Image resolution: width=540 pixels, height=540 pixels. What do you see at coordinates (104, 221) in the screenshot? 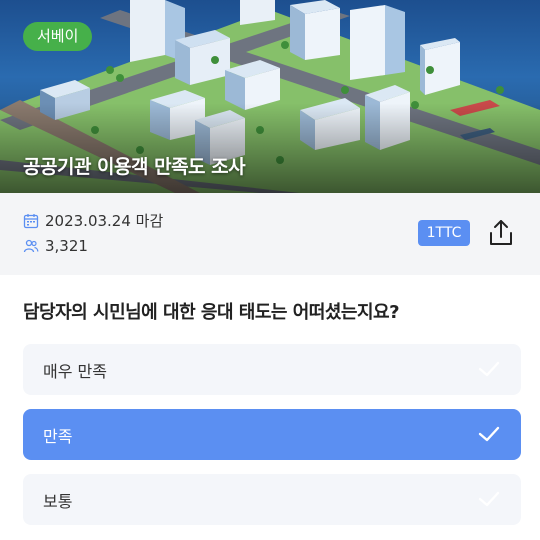
I see `deadline-text: 2023.03.24 마감` at bounding box center [104, 221].